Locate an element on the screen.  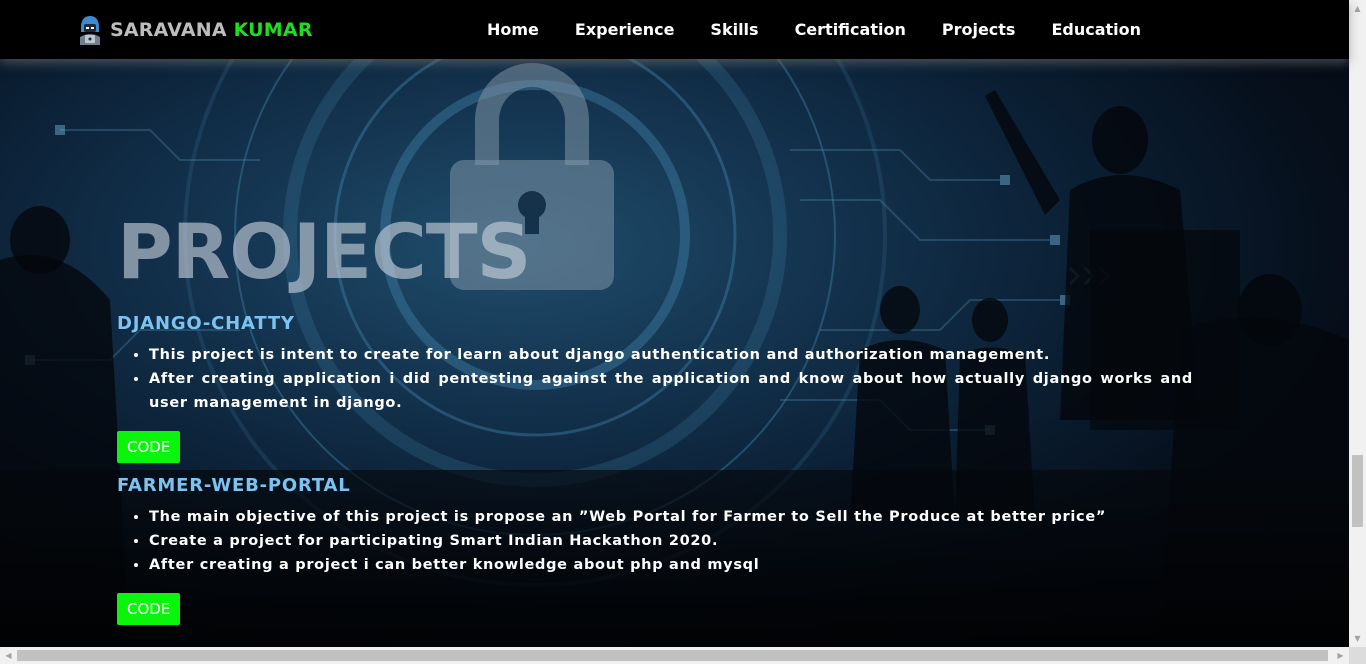
scroll-up-arrow-icon: ▲ is located at coordinates (1357, 8).